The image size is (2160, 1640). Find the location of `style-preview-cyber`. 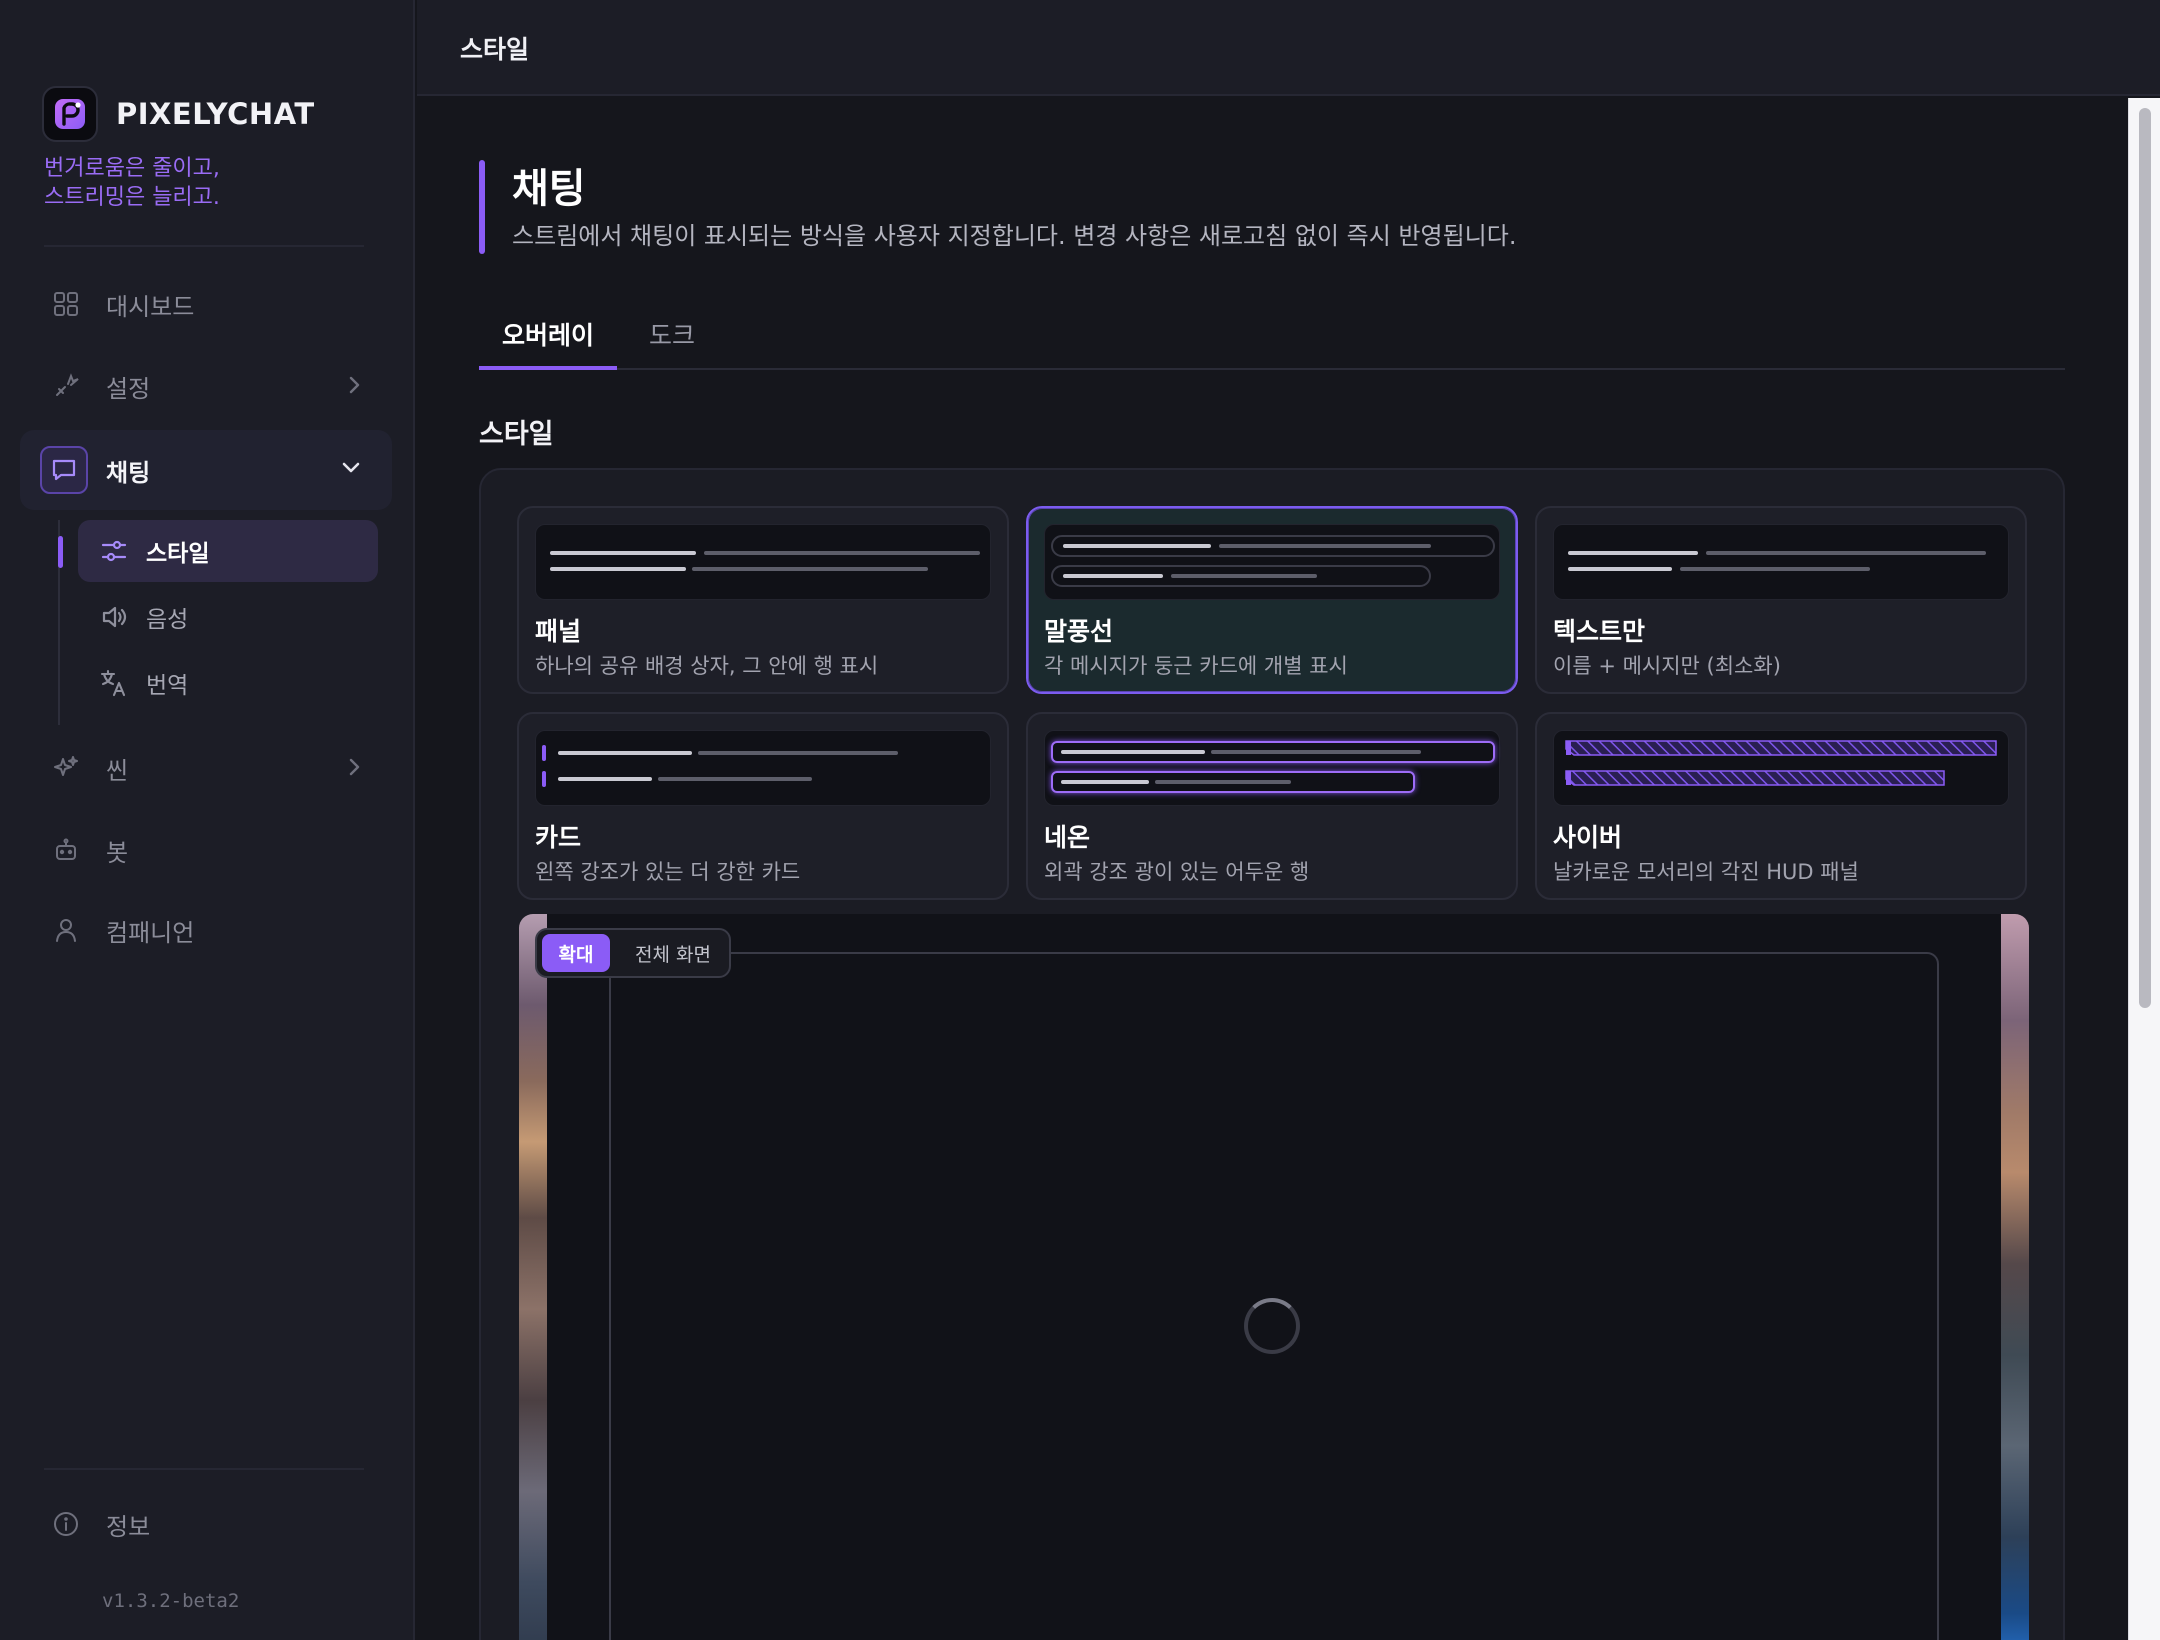

style-preview-cyber is located at coordinates (1781, 768).